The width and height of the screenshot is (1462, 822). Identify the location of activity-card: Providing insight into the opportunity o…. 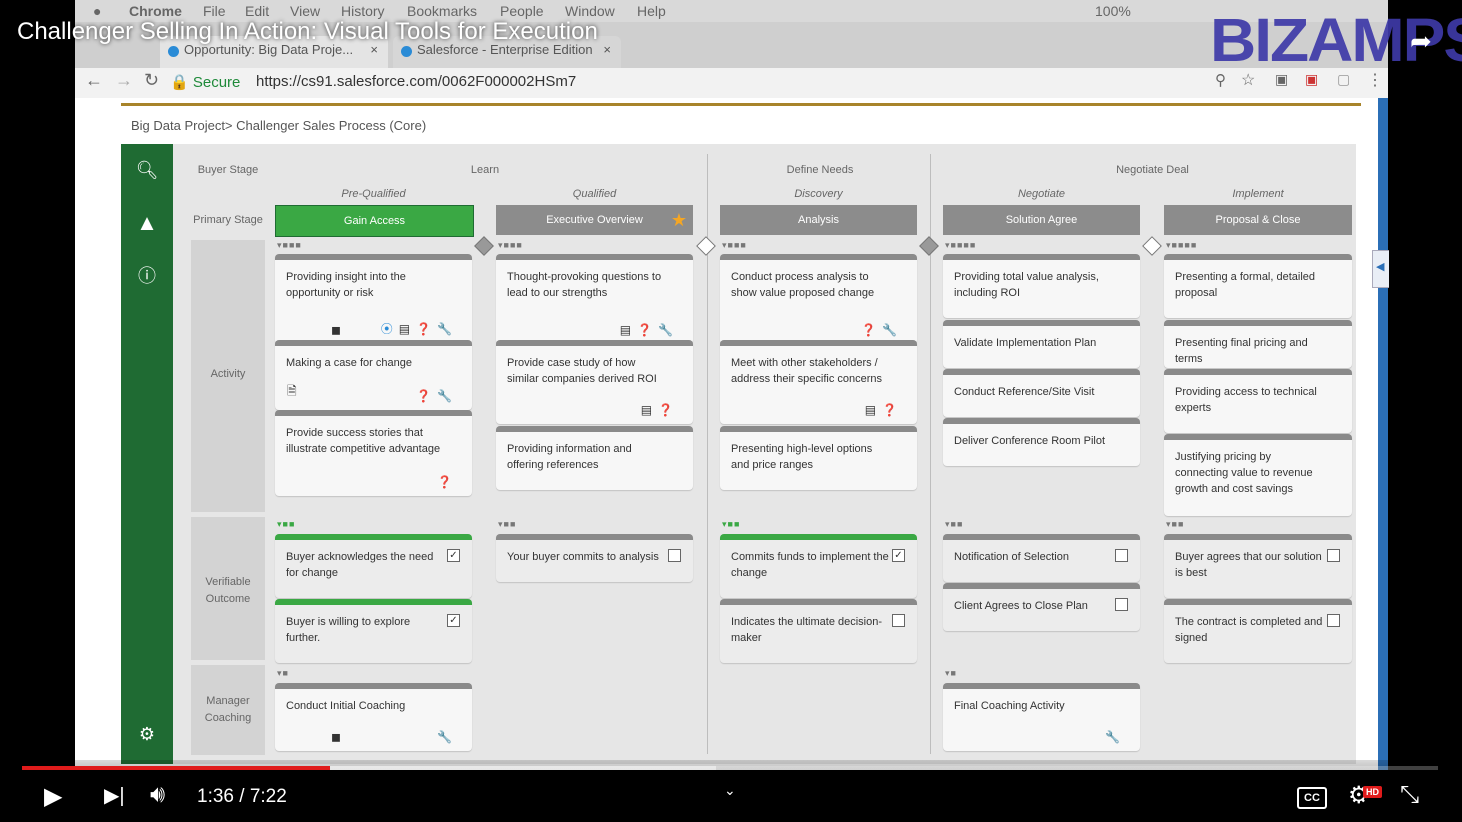
(373, 299).